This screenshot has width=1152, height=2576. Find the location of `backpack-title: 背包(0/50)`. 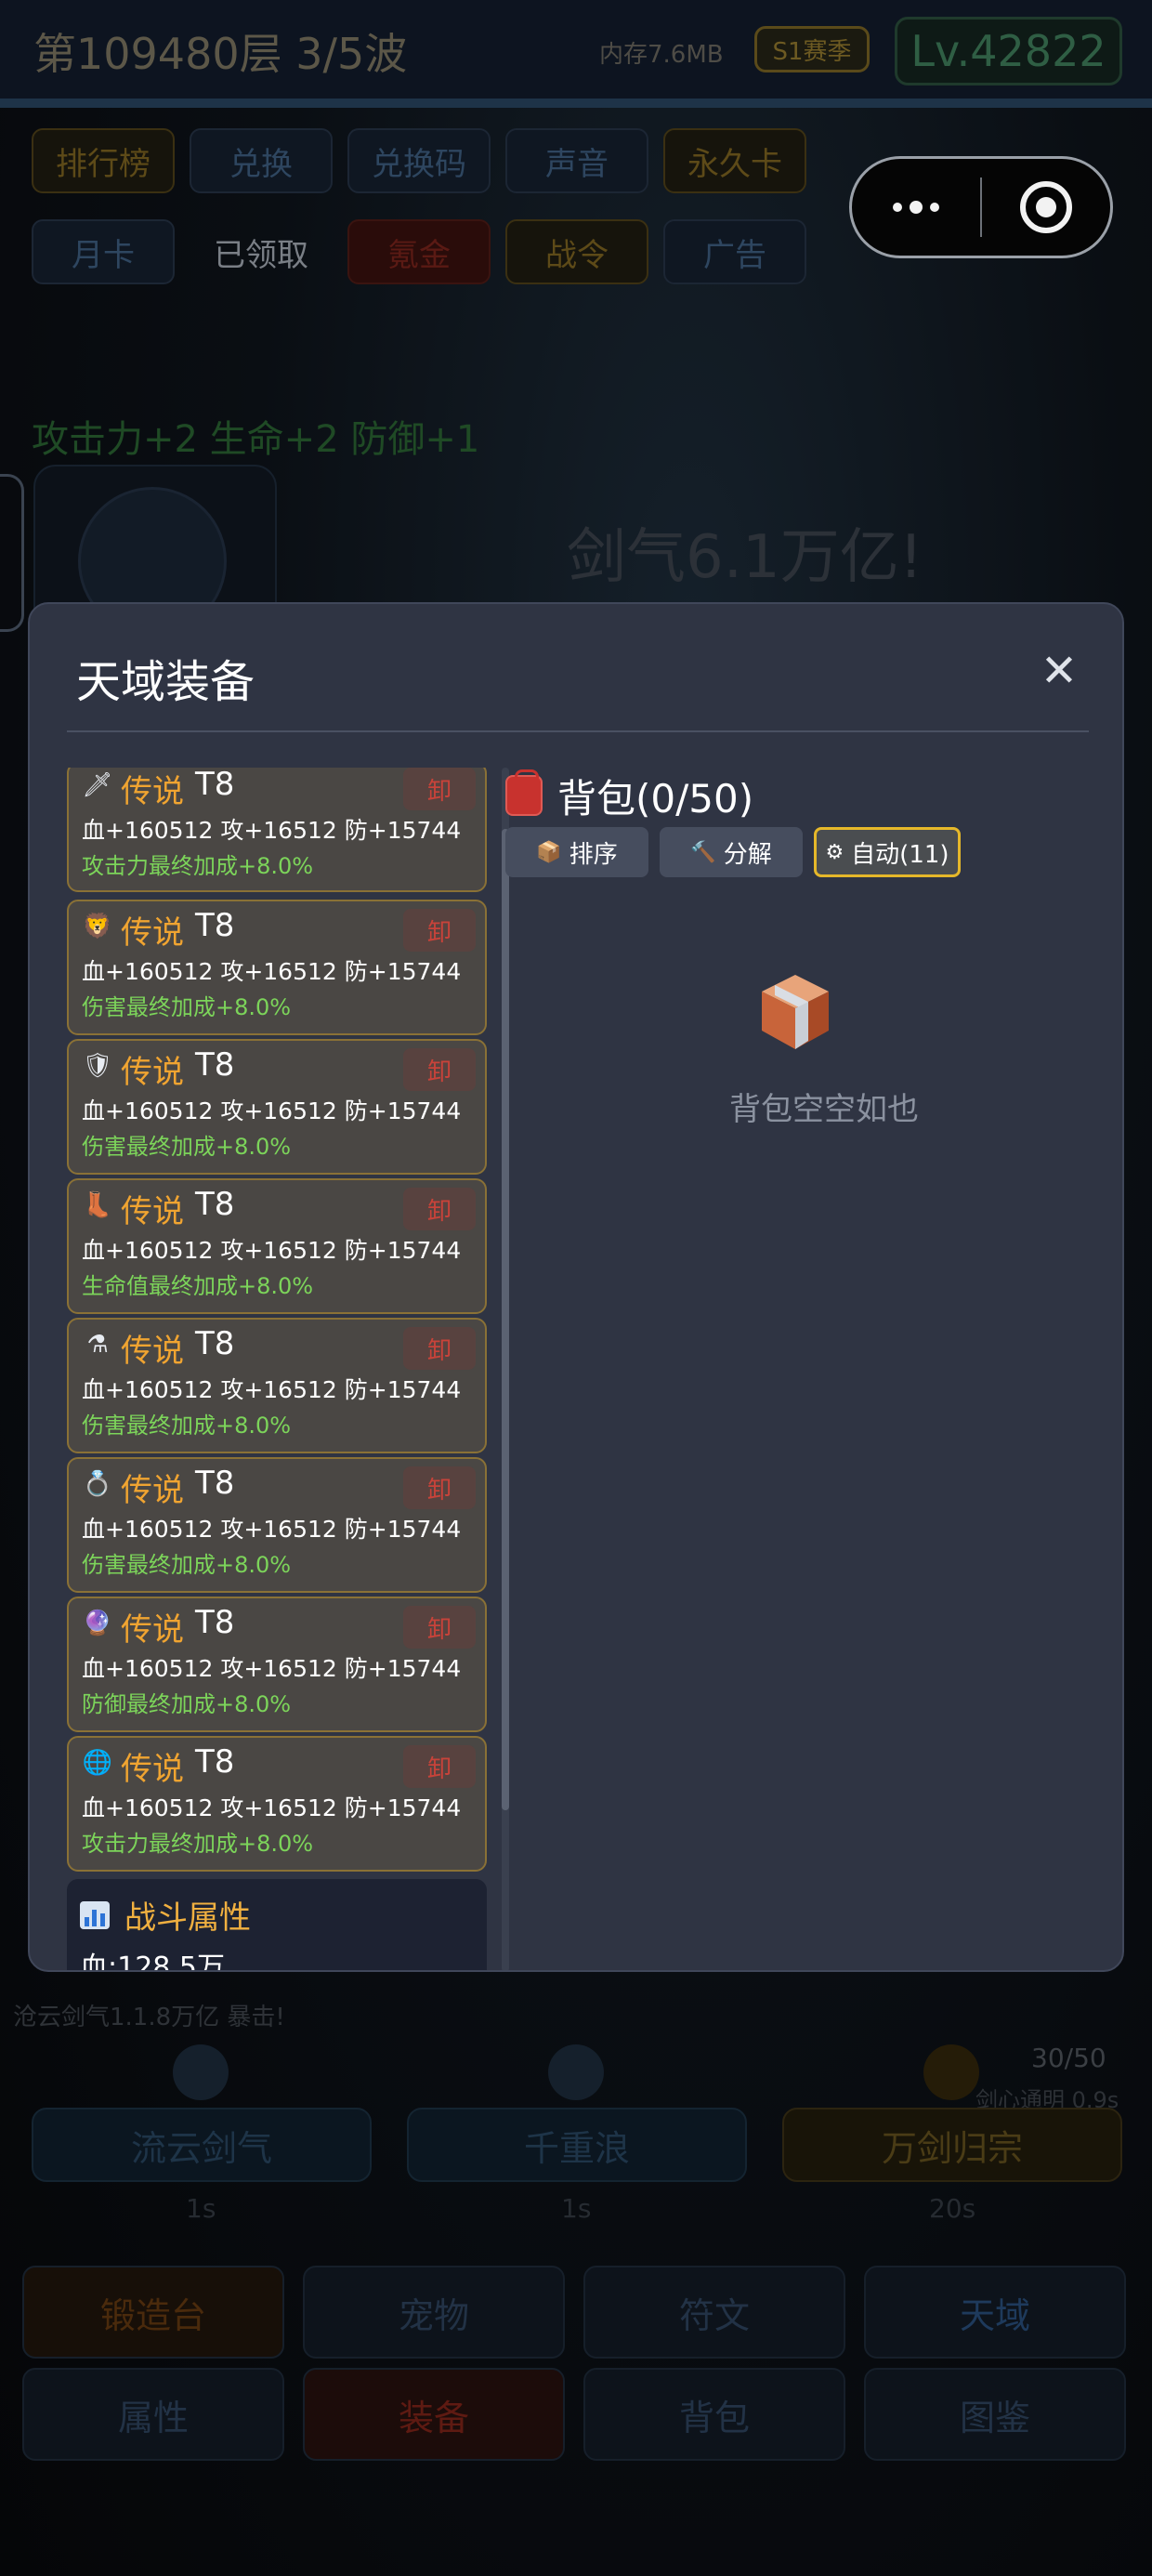

backpack-title: 背包(0/50) is located at coordinates (655, 798).